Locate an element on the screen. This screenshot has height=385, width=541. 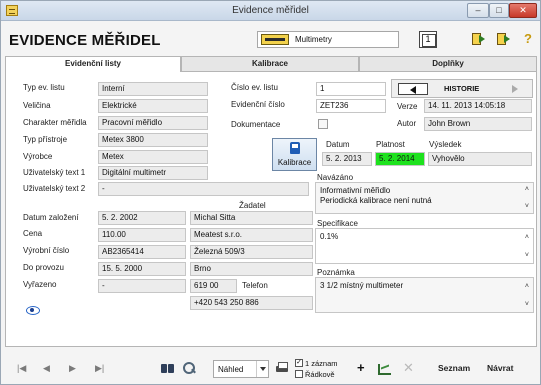
label-navazano: Navázáno is located at coordinates (335, 177).